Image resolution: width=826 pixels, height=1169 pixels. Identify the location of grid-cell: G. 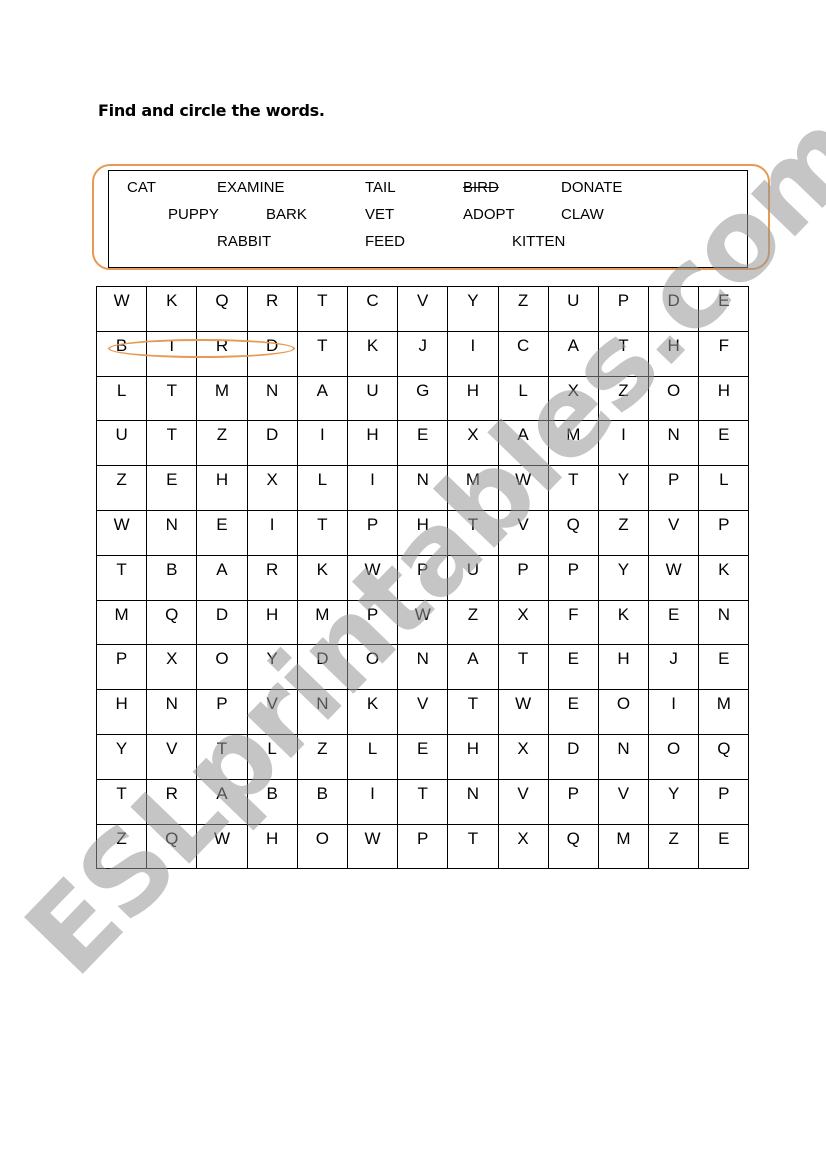
(423, 398).